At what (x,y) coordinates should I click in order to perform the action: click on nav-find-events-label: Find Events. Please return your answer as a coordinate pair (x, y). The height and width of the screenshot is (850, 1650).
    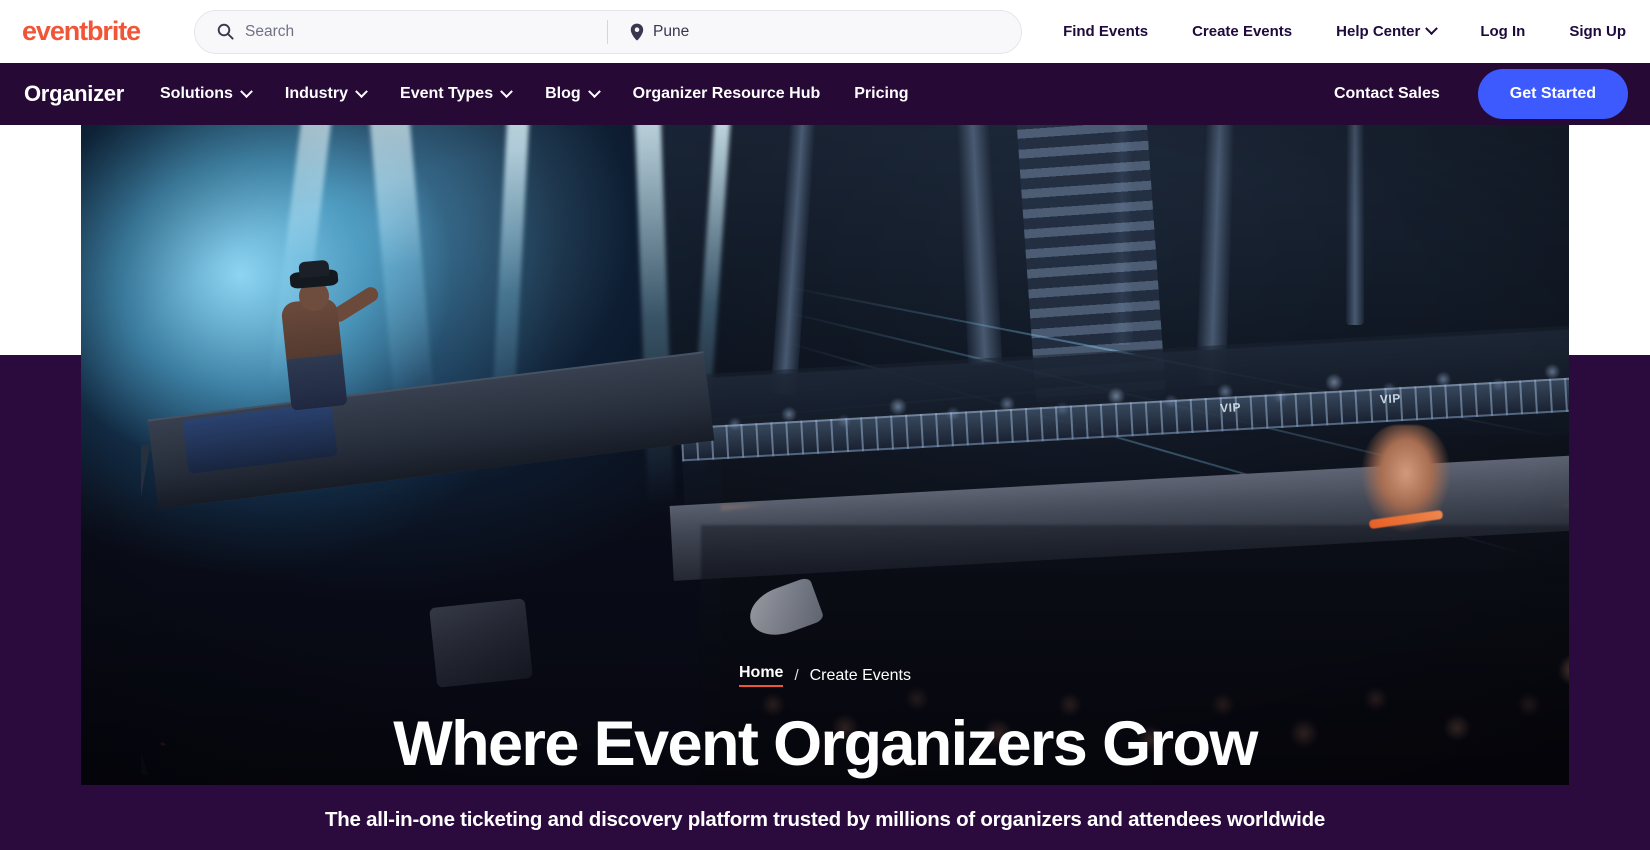
    Looking at the image, I should click on (1106, 31).